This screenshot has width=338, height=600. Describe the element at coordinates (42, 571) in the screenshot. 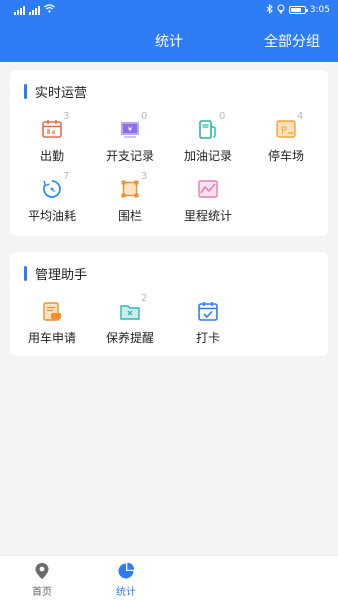

I see `location-pin-icon` at that location.